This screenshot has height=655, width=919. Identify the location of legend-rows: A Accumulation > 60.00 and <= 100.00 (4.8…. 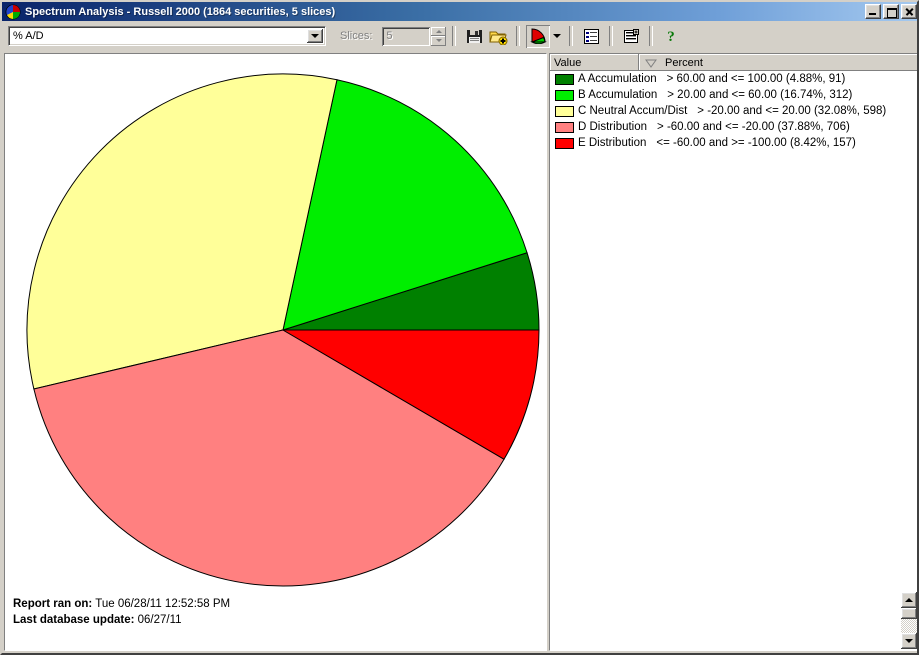
(733, 111).